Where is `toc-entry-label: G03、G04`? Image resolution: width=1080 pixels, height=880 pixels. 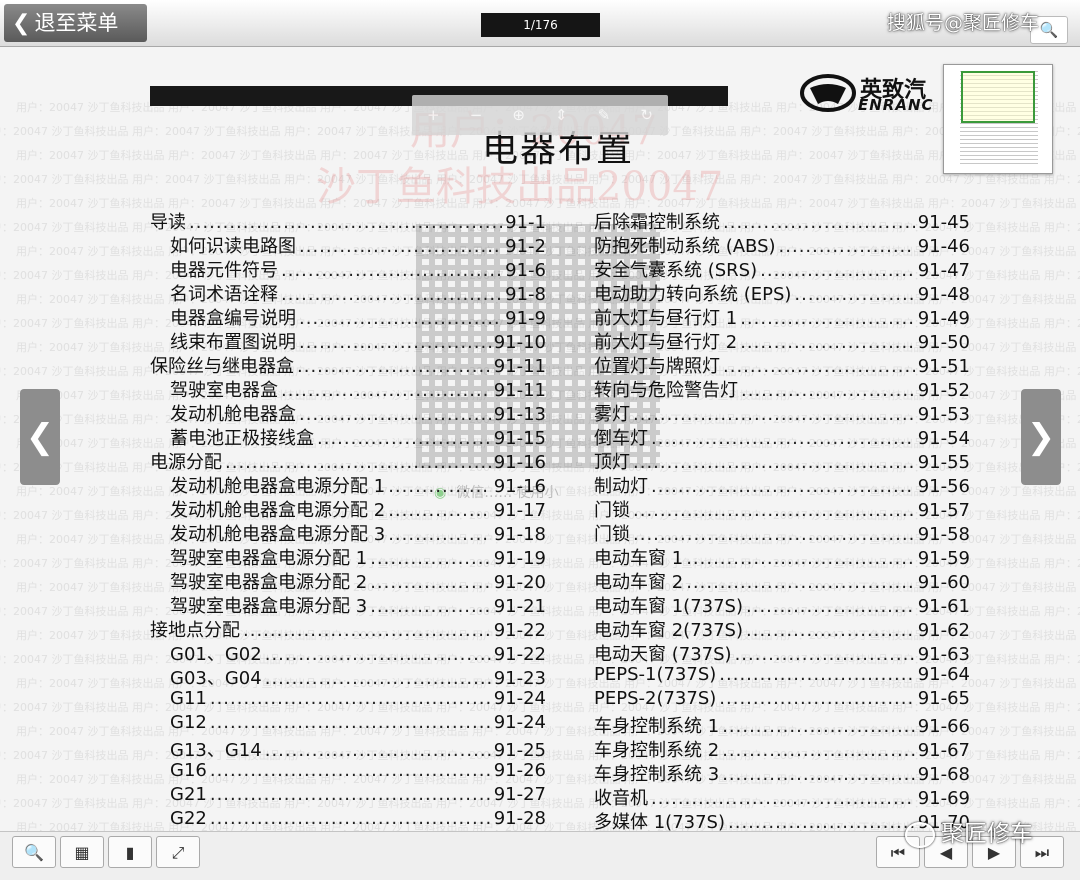 toc-entry-label: G03、G04 is located at coordinates (216, 678).